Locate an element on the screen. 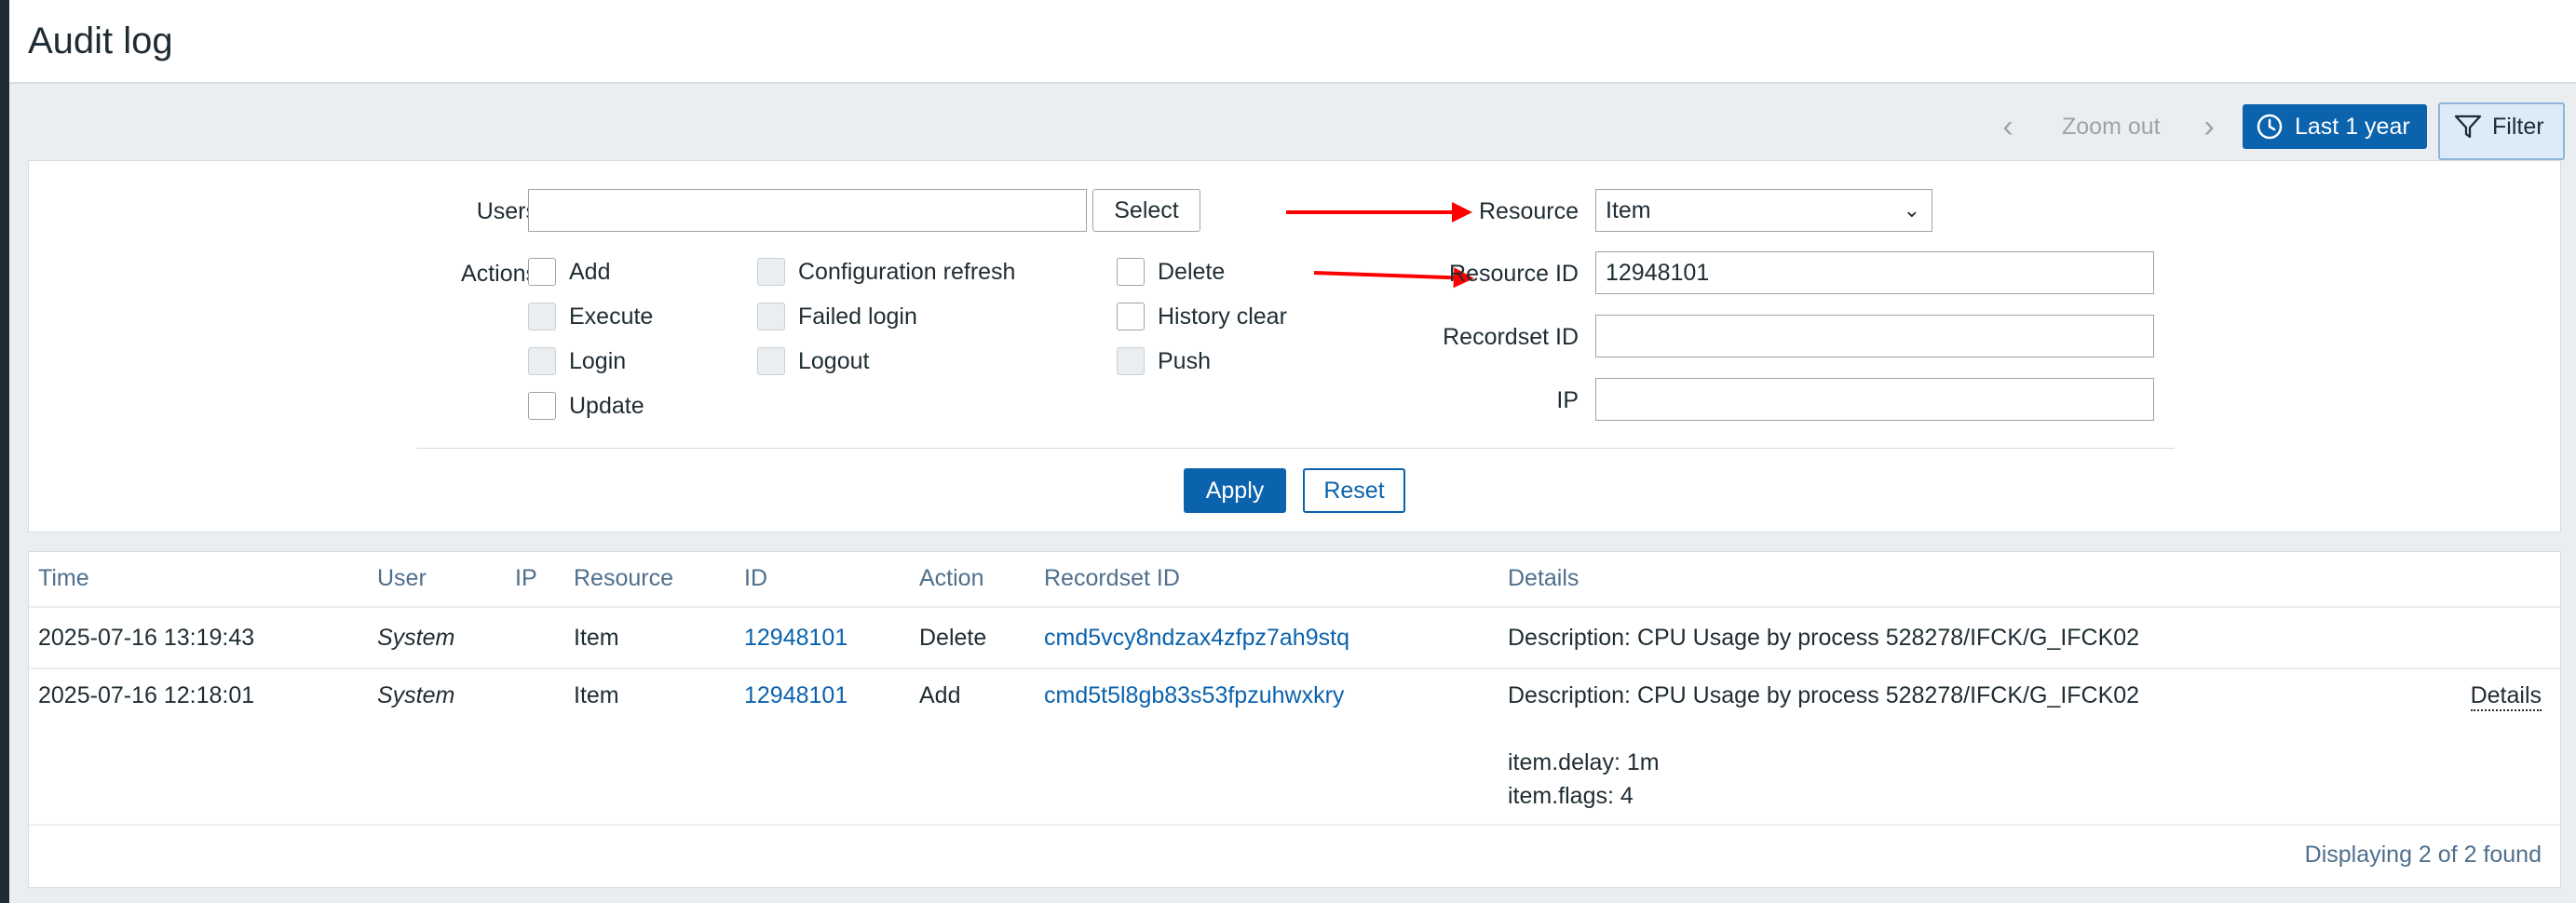 The image size is (2576, 903). action-label: Delete is located at coordinates (1192, 272).